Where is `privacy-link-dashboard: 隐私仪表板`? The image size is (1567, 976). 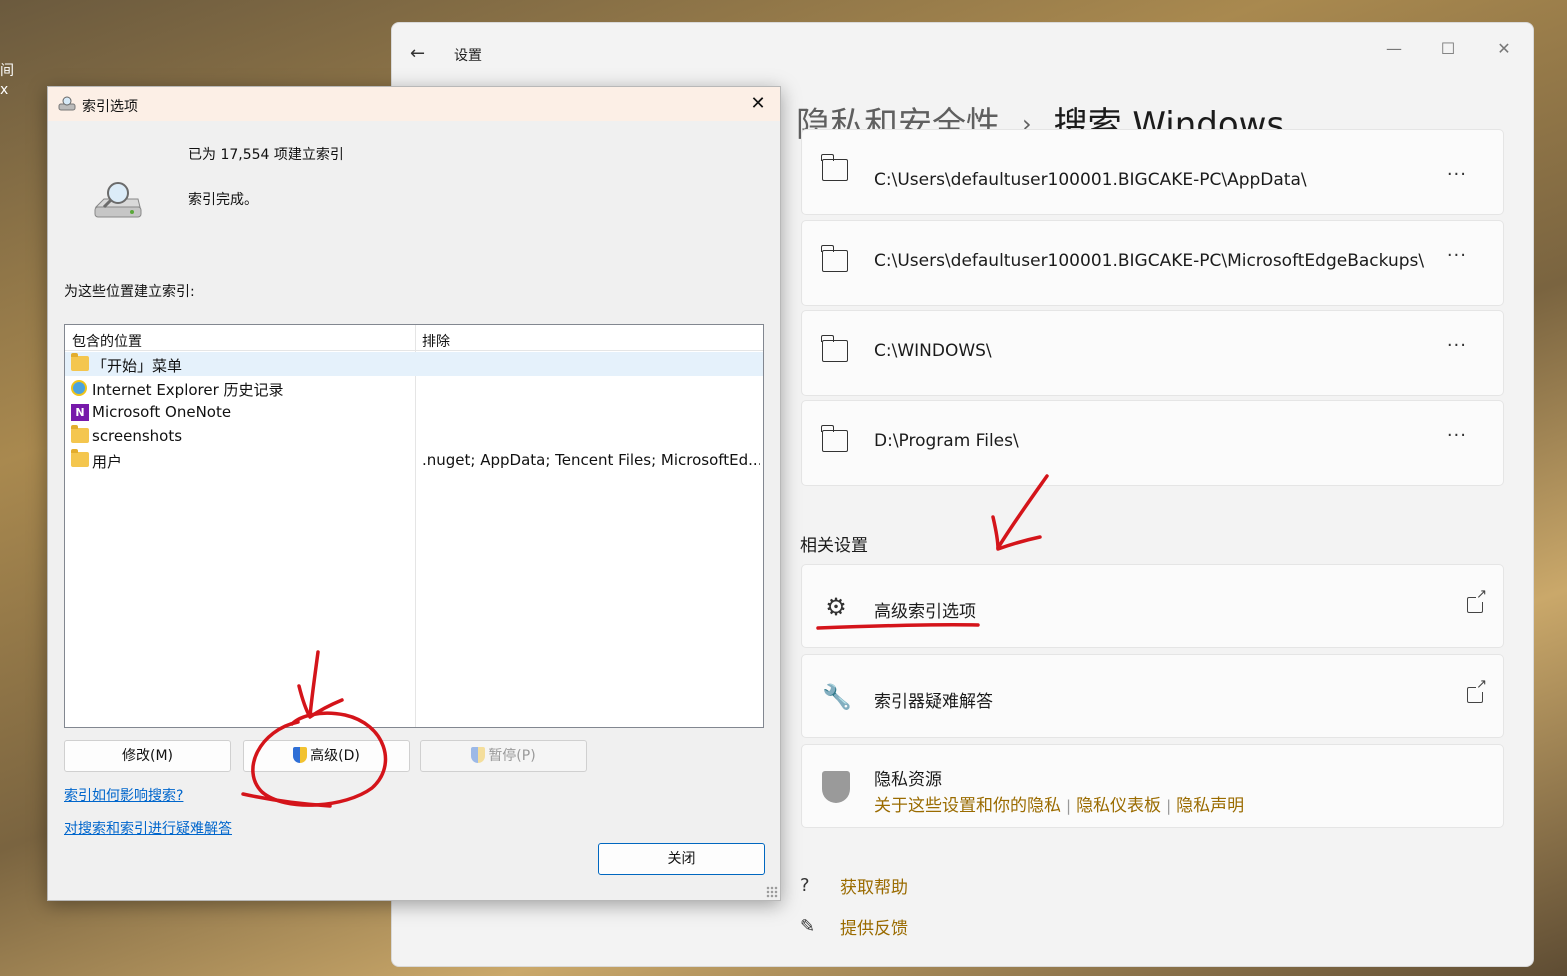
privacy-link-dashboard: 隐私仪表板 is located at coordinates (1118, 806).